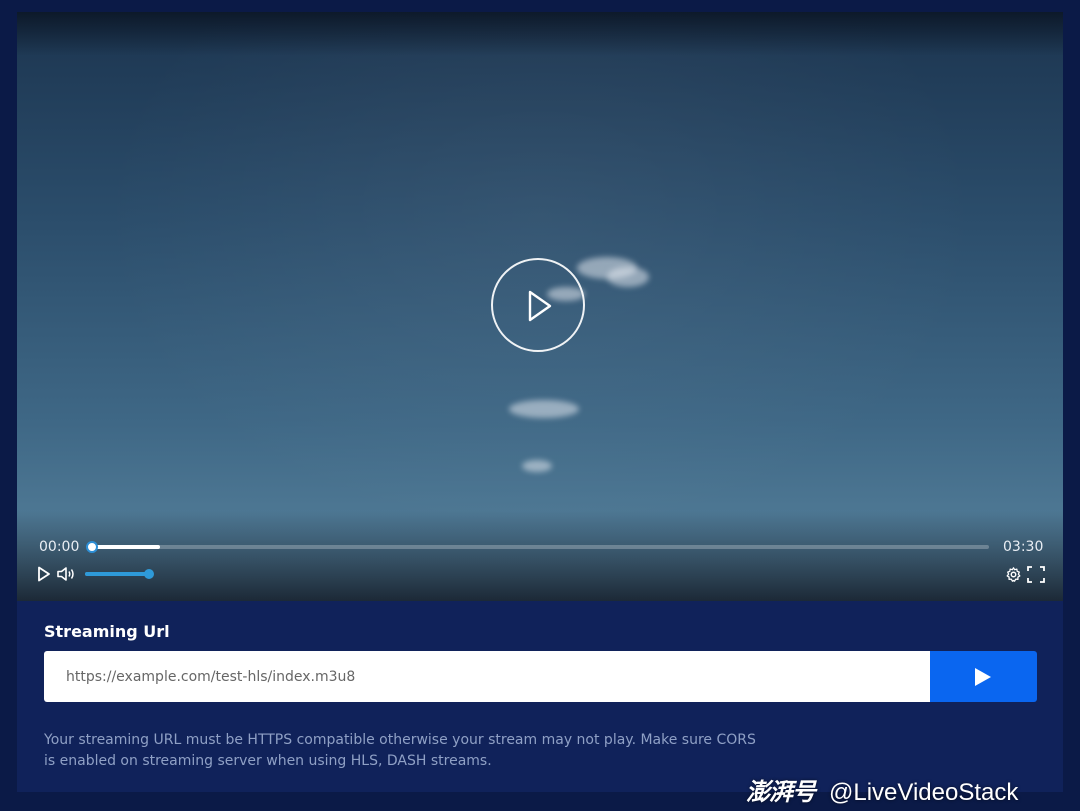 The image size is (1080, 811). Describe the element at coordinates (1036, 574) in the screenshot. I see `fullscreen-icon` at that location.